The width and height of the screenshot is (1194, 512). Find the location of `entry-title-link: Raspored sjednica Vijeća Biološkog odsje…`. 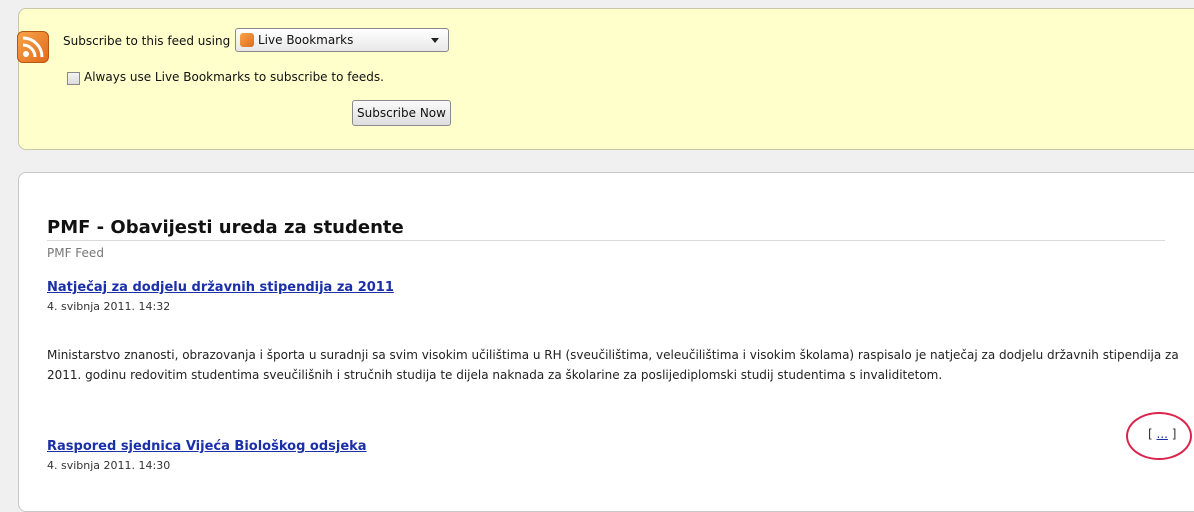

entry-title-link: Raspored sjednica Vijeća Biološkog odsje… is located at coordinates (207, 446).